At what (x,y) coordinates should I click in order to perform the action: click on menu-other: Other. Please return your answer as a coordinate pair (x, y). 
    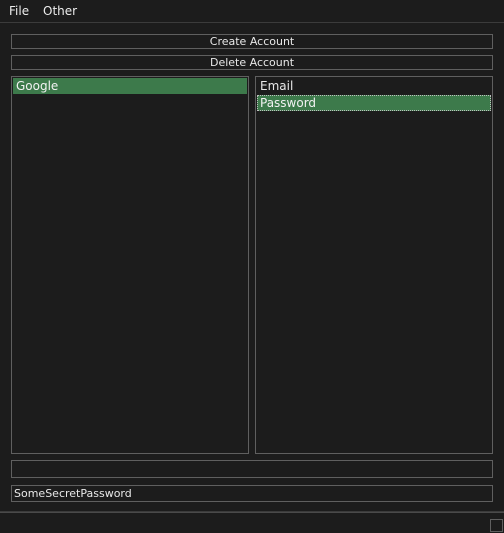
    Looking at the image, I should click on (60, 11).